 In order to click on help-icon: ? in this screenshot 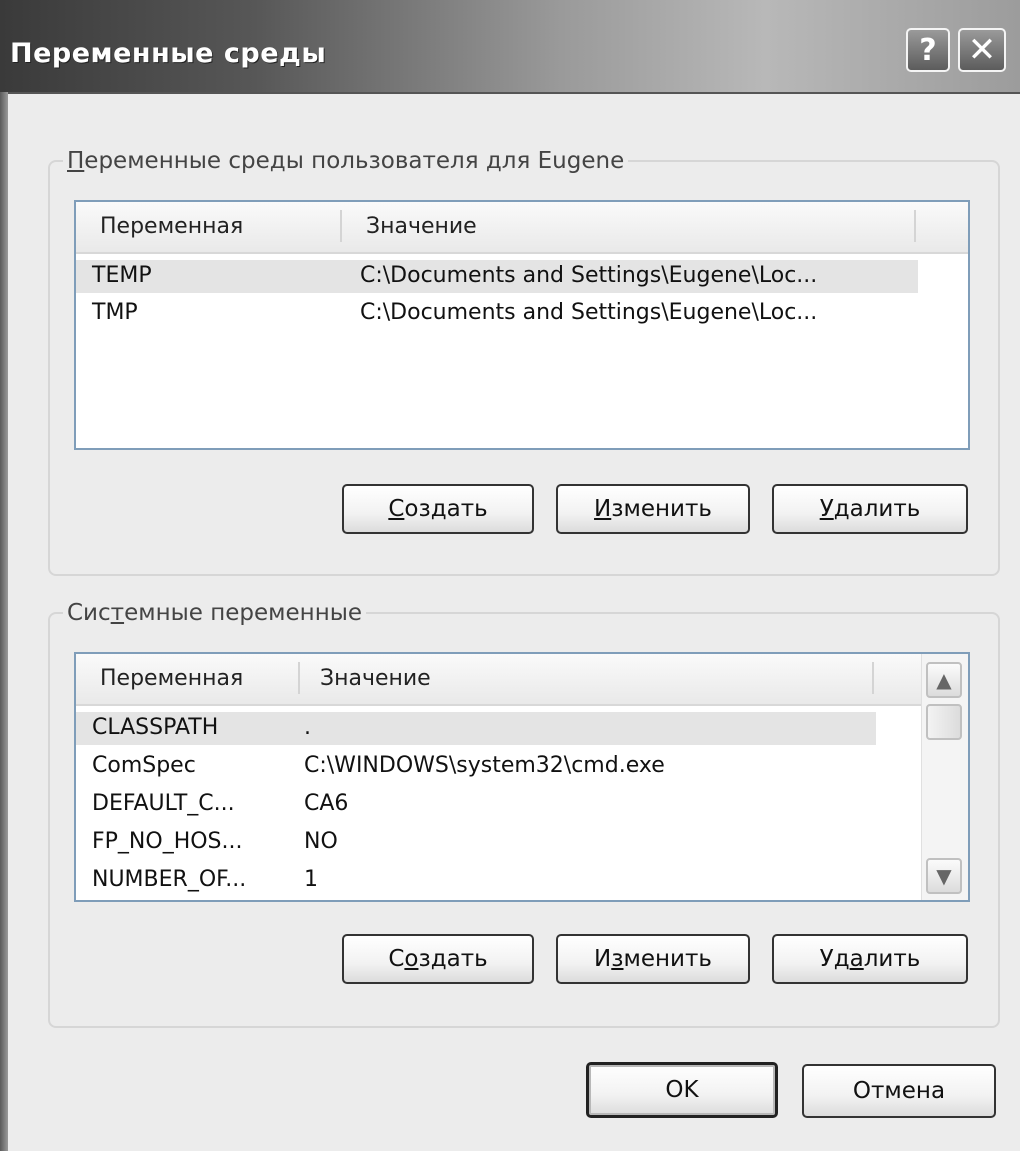, I will do `click(928, 50)`.